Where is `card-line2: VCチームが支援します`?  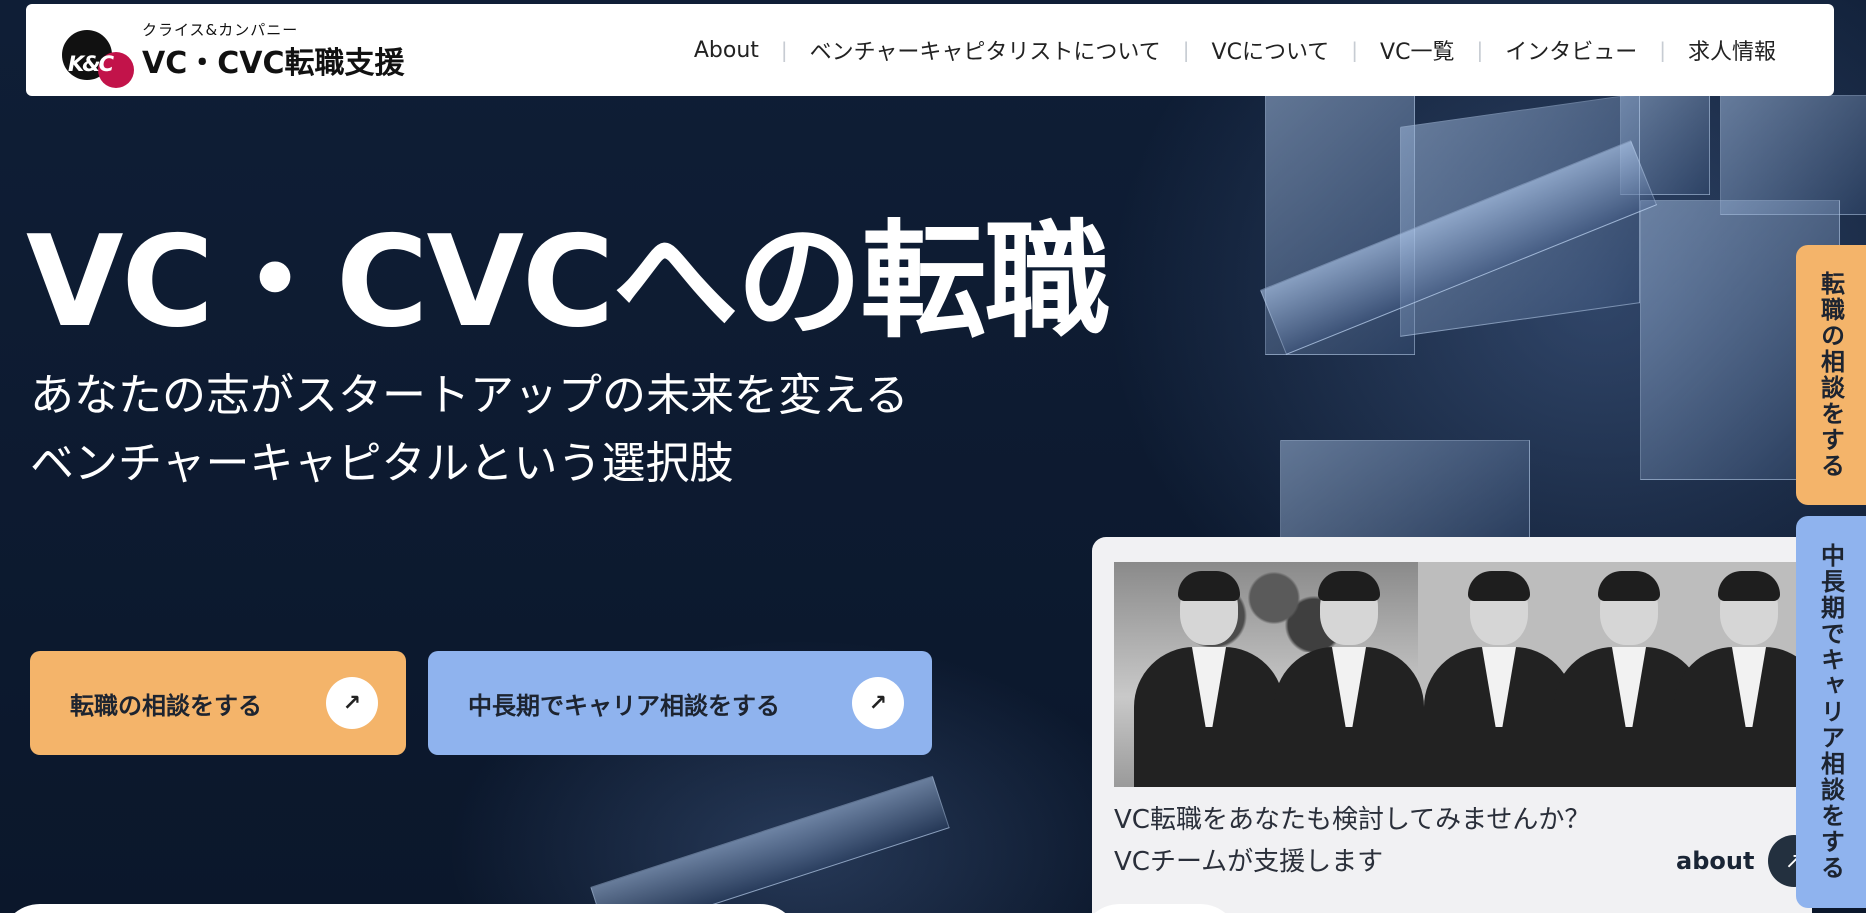
card-line2: VCチームが支援します is located at coordinates (1249, 862).